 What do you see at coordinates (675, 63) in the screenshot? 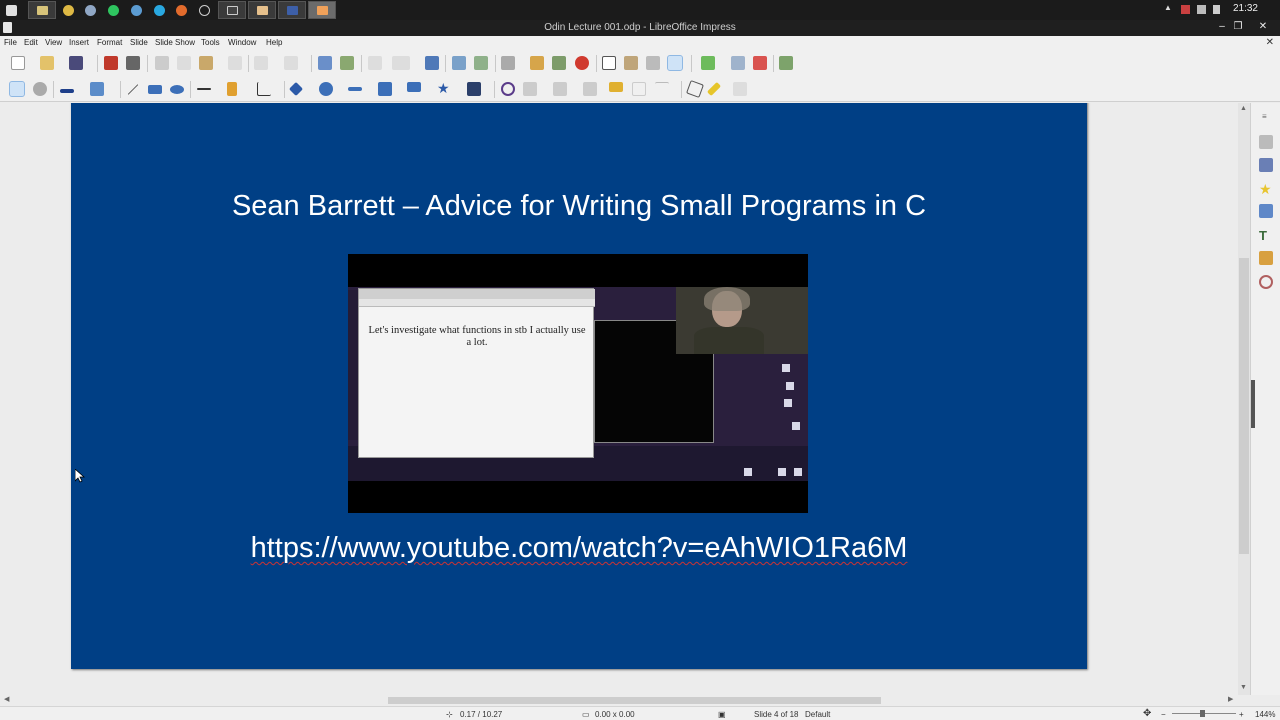
I see `toggle-extrusion-icon` at bounding box center [675, 63].